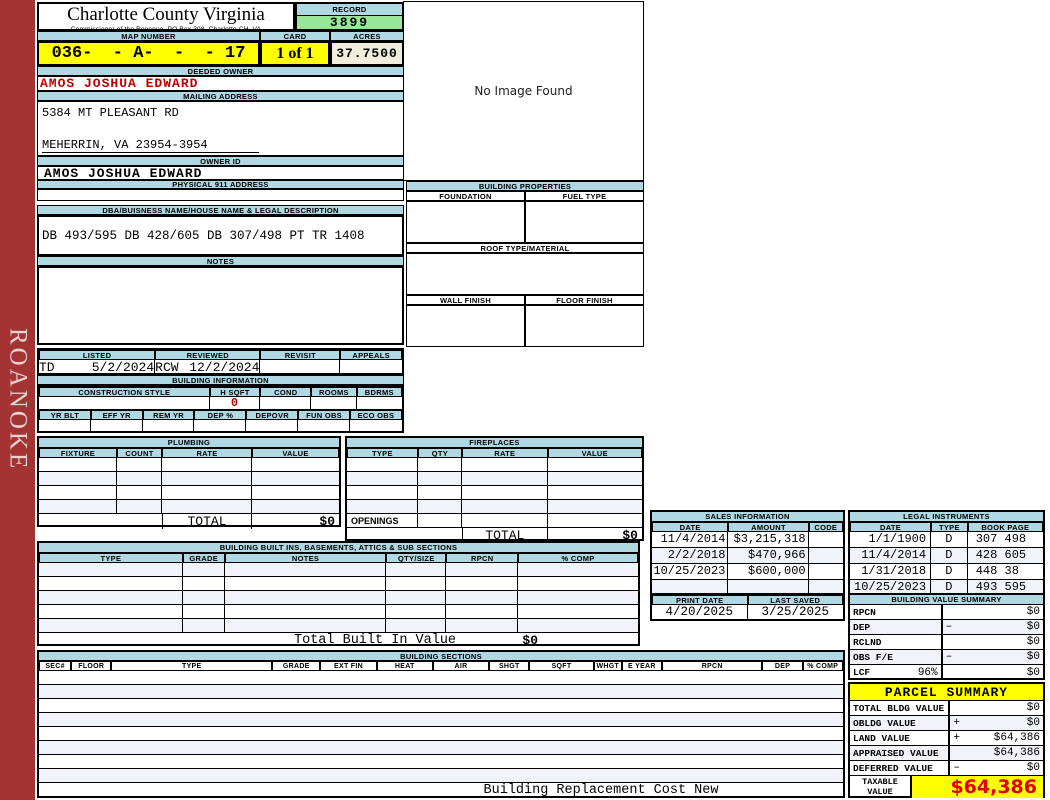  What do you see at coordinates (494, 521) in the screenshot?
I see `fireplaces-openings-row: OPENINGS` at bounding box center [494, 521].